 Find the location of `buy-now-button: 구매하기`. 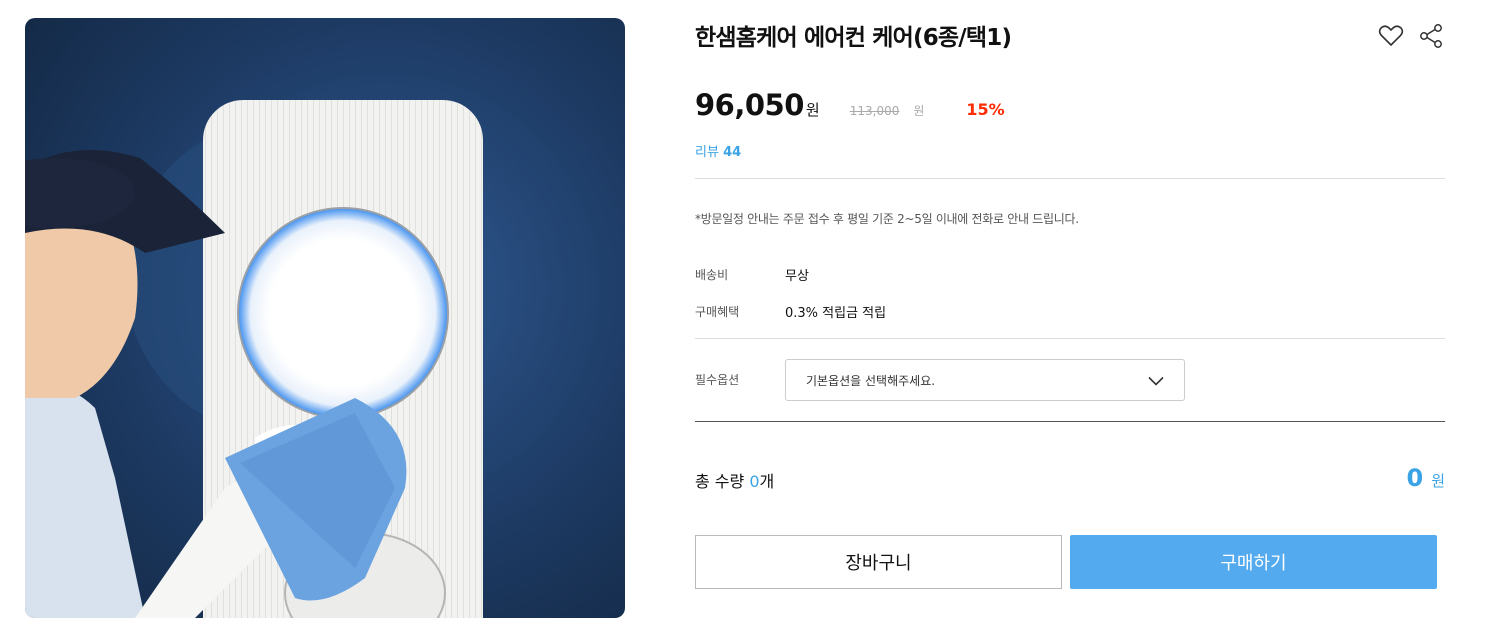

buy-now-button: 구매하기 is located at coordinates (1253, 562).